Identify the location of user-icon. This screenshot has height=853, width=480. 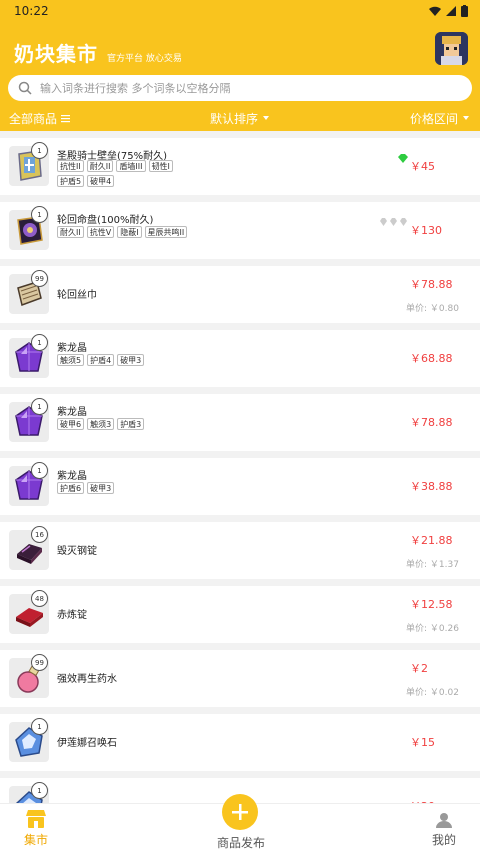
(444, 820).